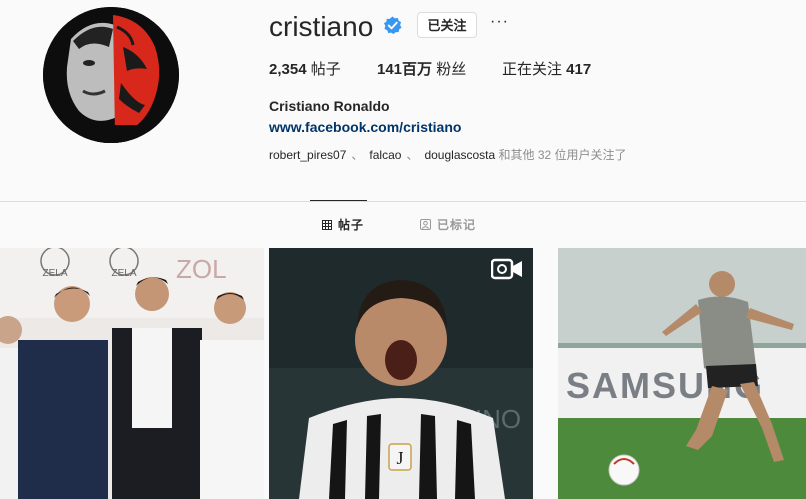 This screenshot has width=806, height=499. Describe the element at coordinates (499, 23) in the screenshot. I see `more-options-icon: ···` at that location.